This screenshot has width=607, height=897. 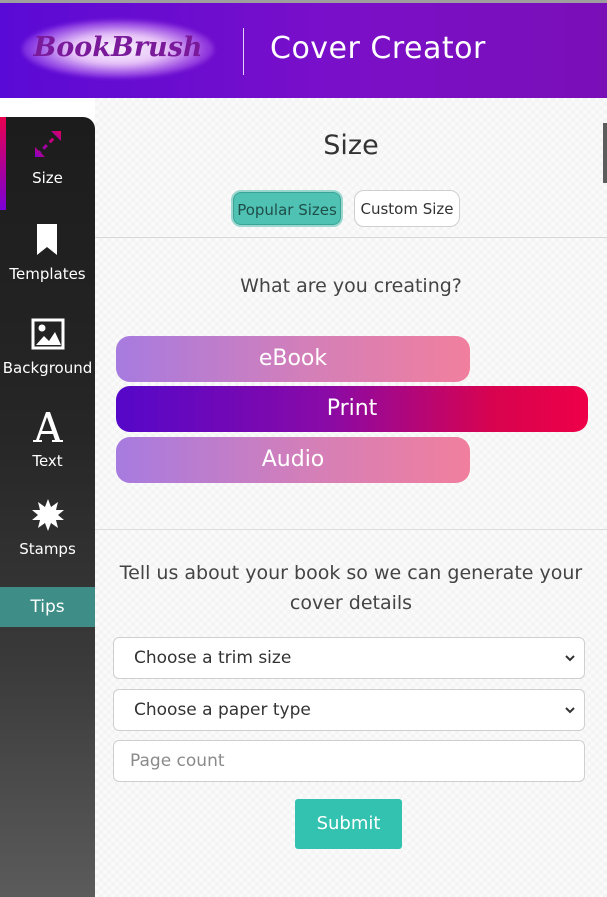 I want to click on image-icon, so click(x=47, y=334).